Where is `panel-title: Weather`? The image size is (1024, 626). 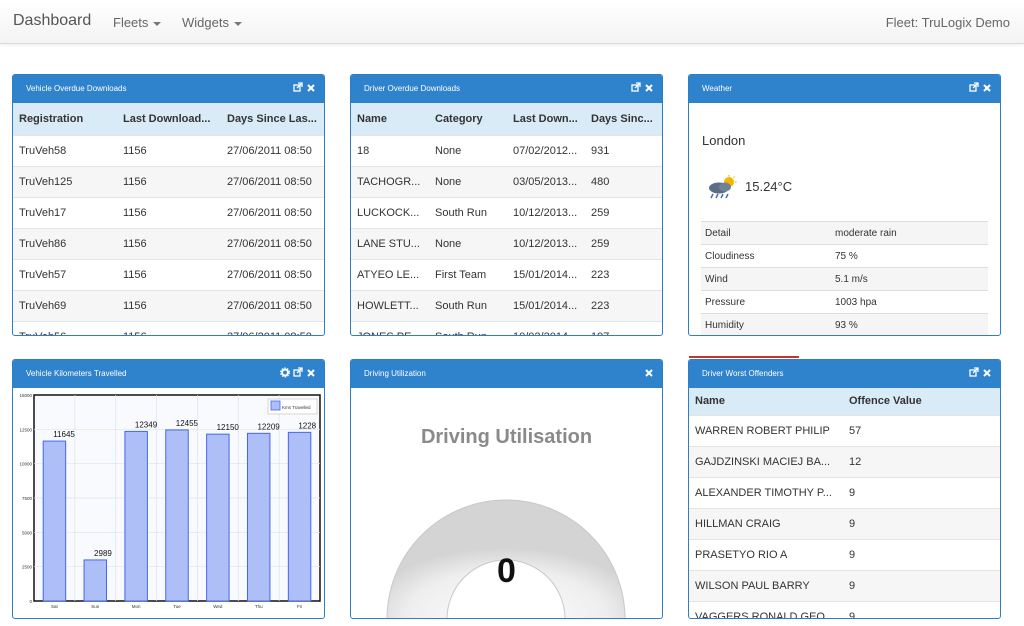 panel-title: Weather is located at coordinates (717, 88).